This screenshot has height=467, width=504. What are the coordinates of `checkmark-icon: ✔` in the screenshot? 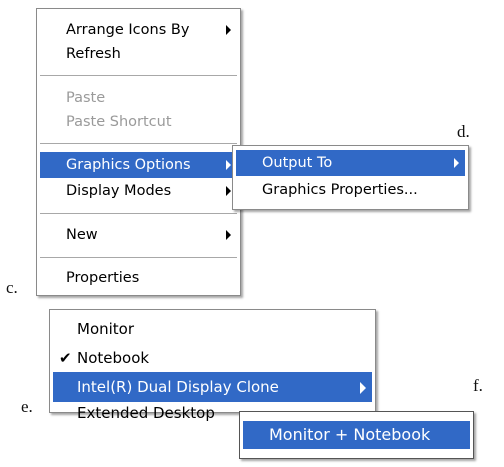 It's located at (65, 358).